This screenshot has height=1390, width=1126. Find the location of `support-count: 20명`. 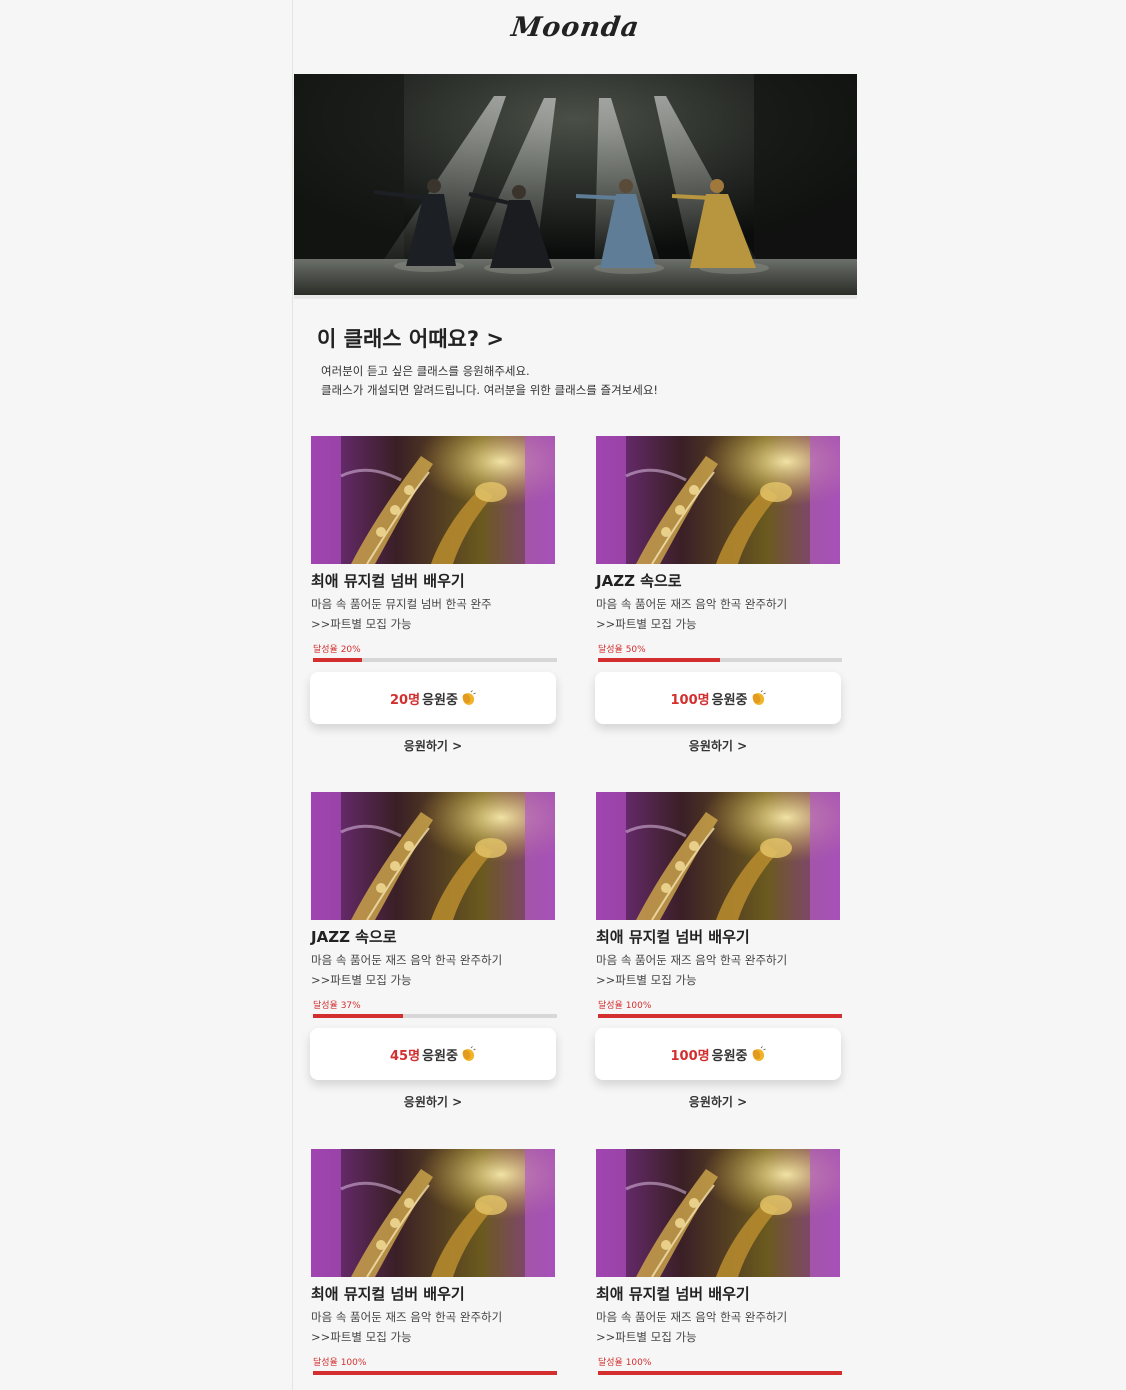

support-count: 20명 is located at coordinates (405, 700).